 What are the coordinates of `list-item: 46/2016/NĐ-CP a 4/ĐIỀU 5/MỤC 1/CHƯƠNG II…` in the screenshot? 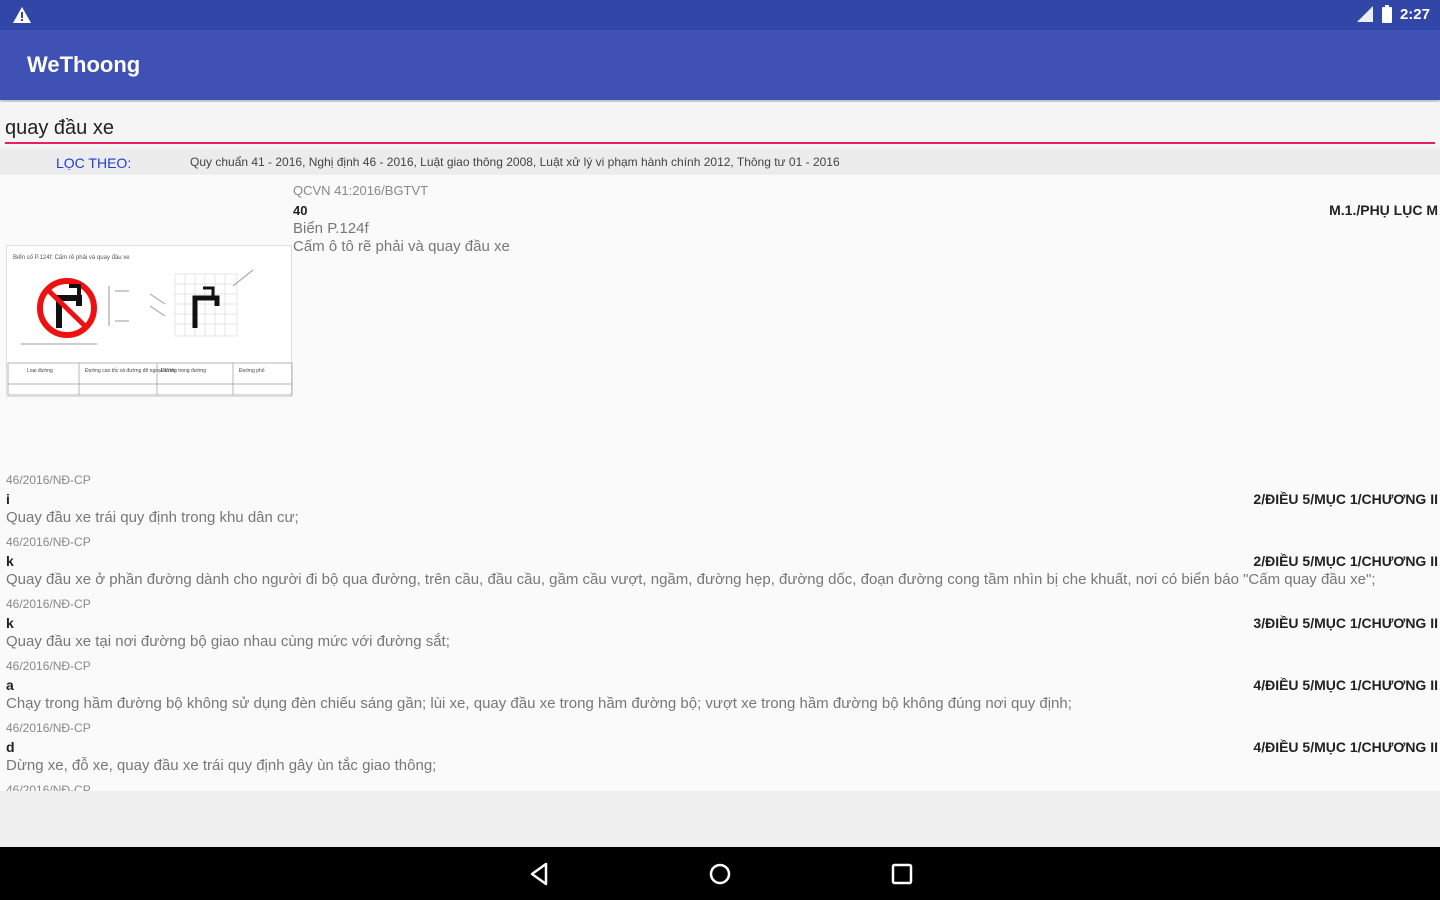 It's located at (720, 690).